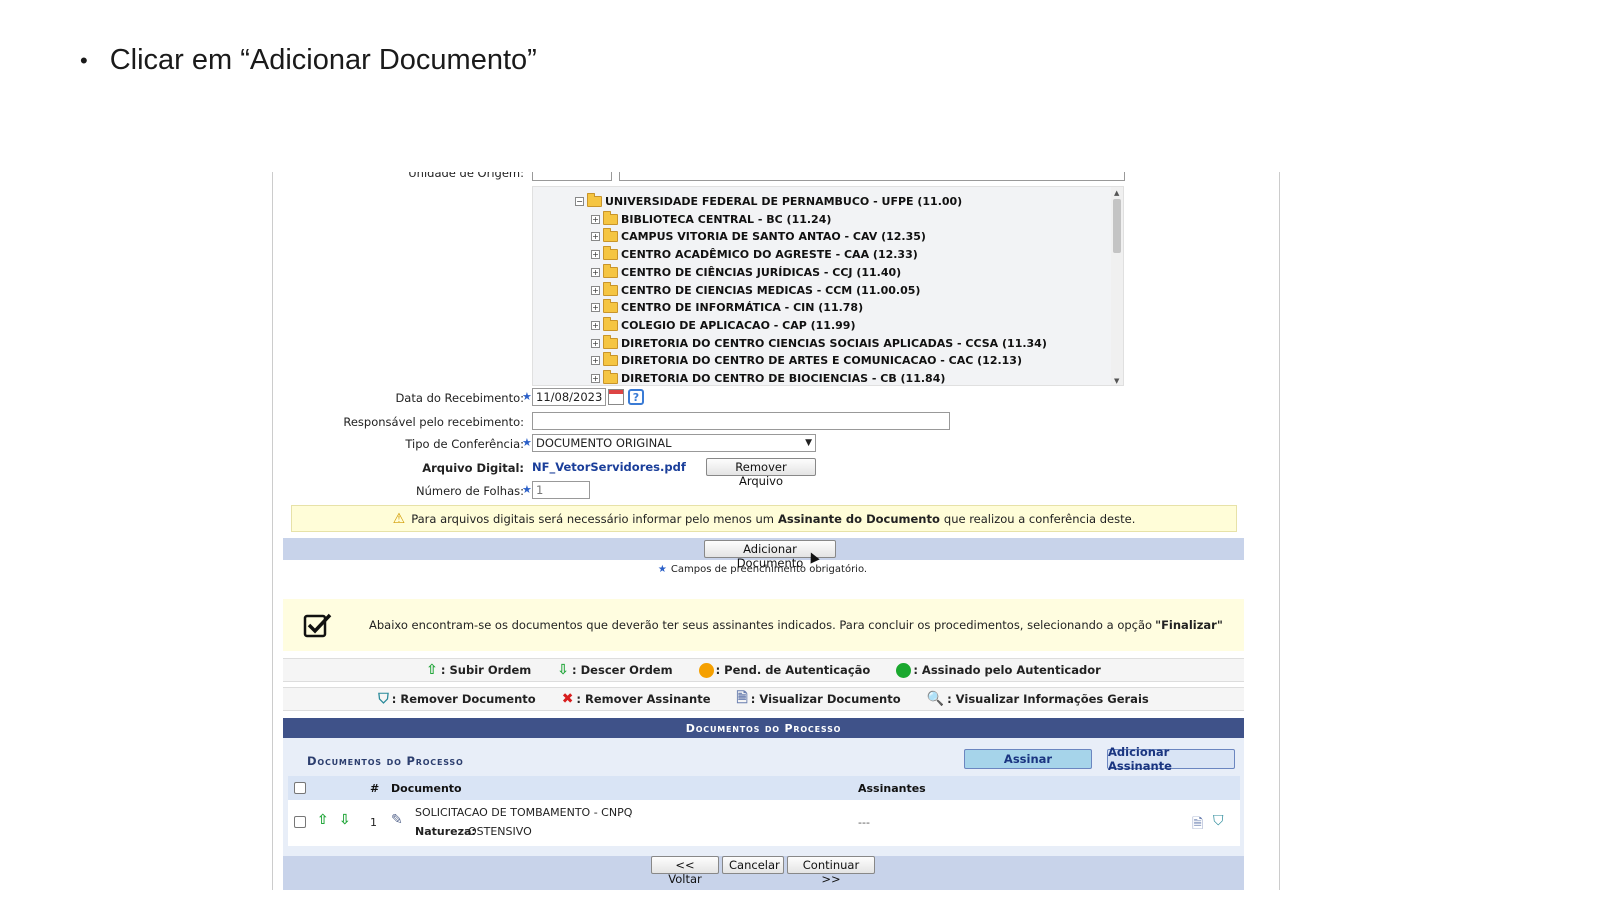 Image resolution: width=1600 pixels, height=900 pixels. What do you see at coordinates (1028, 759) in the screenshot?
I see `assinar-button: Assinar` at bounding box center [1028, 759].